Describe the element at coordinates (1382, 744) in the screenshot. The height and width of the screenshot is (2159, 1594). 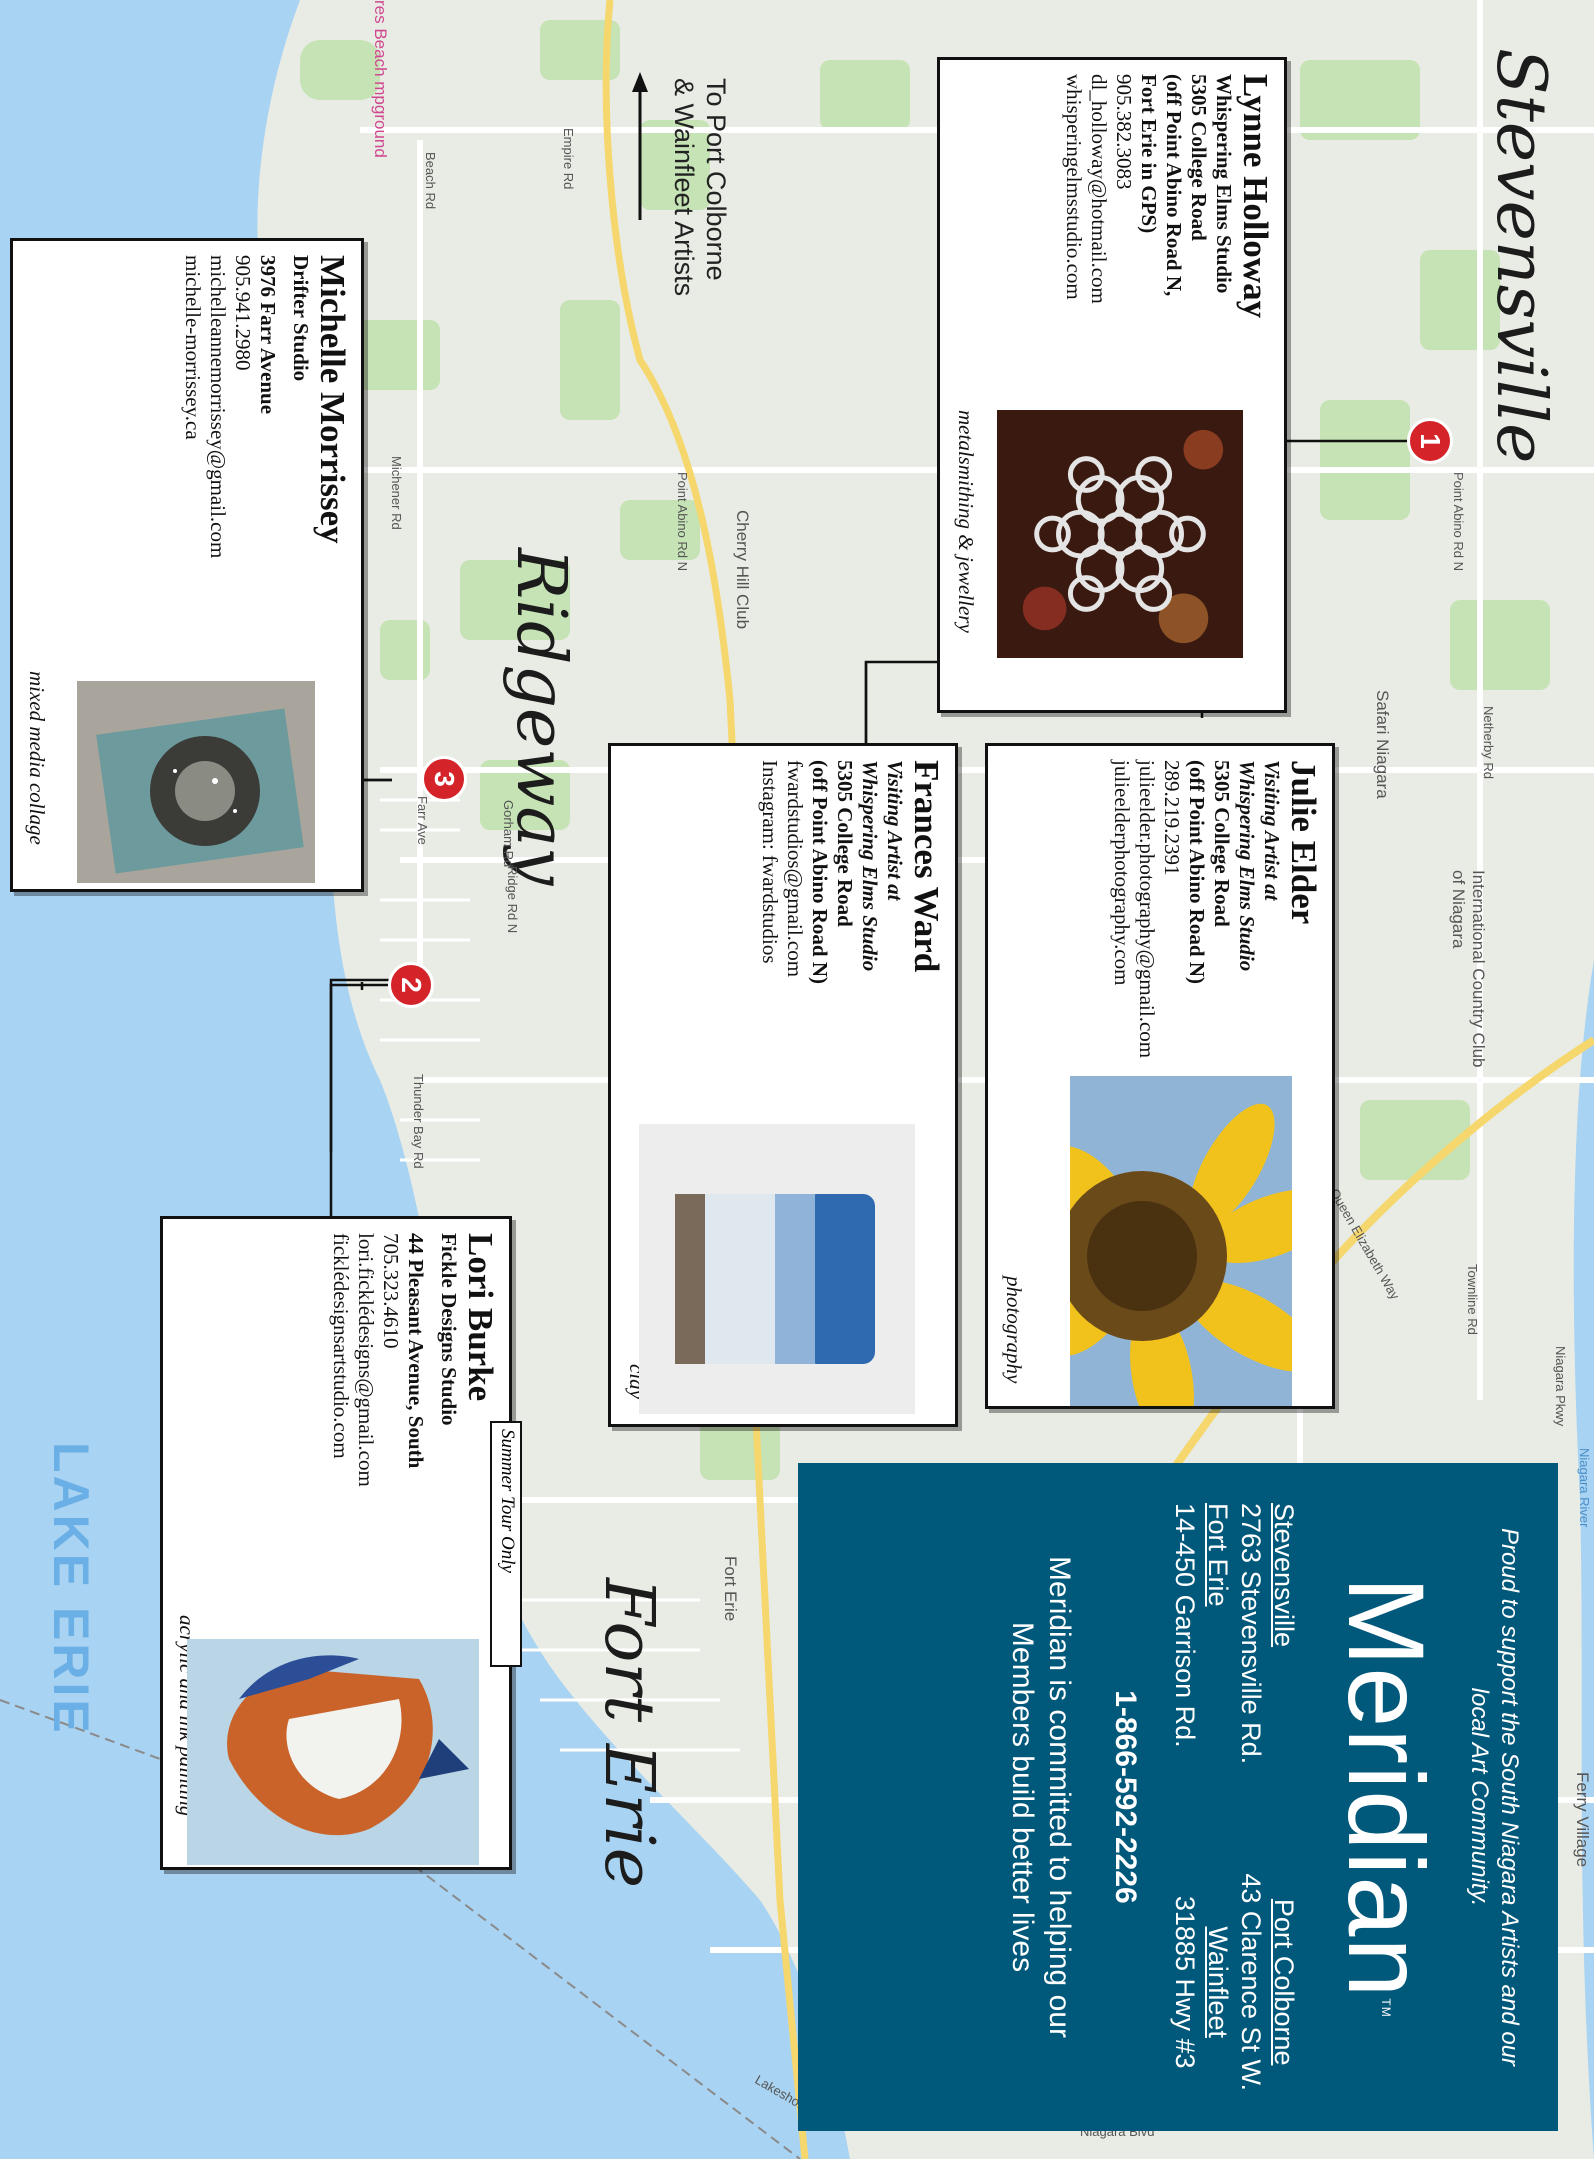
I see `safari-niagara-label: Safari Niagara` at that location.